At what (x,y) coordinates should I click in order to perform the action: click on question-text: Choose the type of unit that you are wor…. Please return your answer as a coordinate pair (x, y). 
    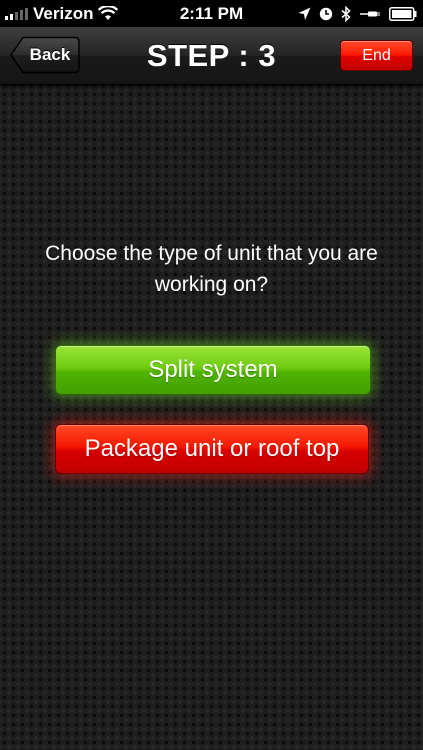
    Looking at the image, I should click on (211, 269).